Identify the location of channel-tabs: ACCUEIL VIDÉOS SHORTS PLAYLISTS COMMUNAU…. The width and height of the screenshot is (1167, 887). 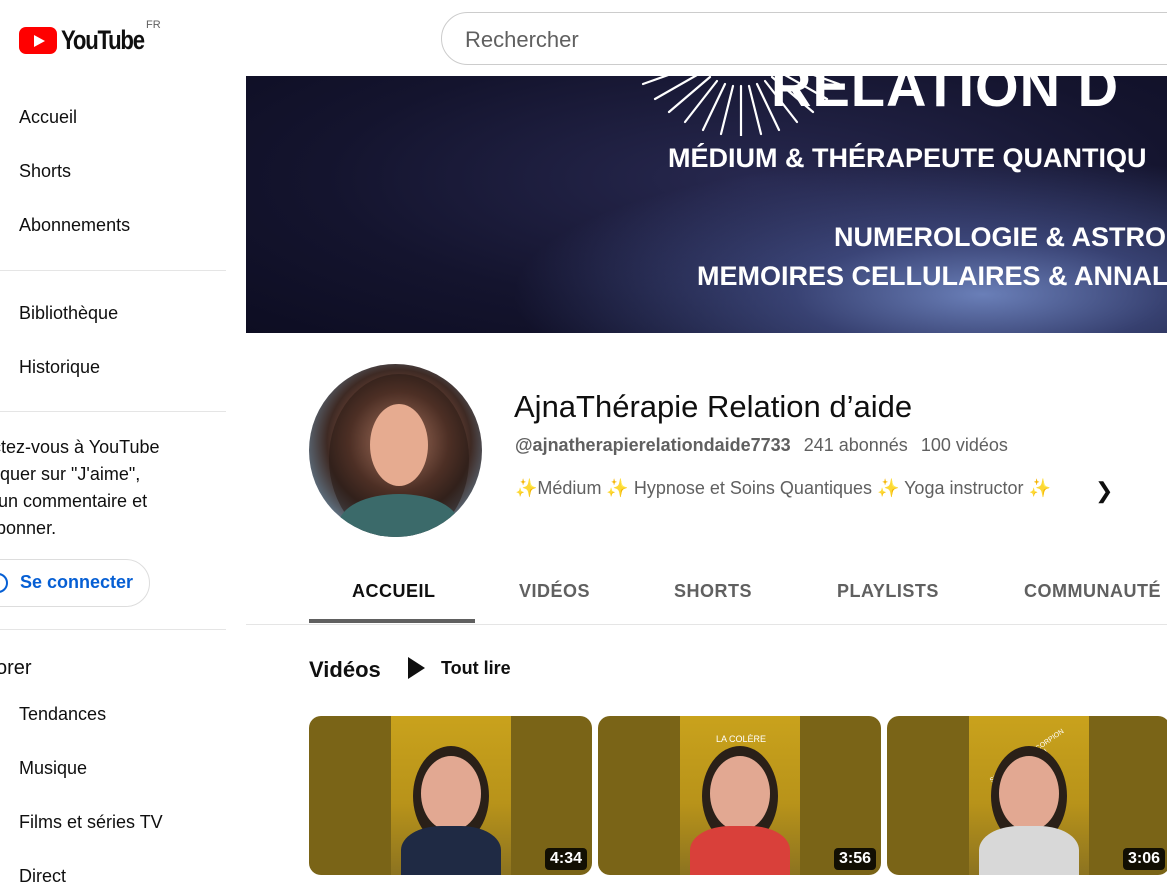
(706, 592).